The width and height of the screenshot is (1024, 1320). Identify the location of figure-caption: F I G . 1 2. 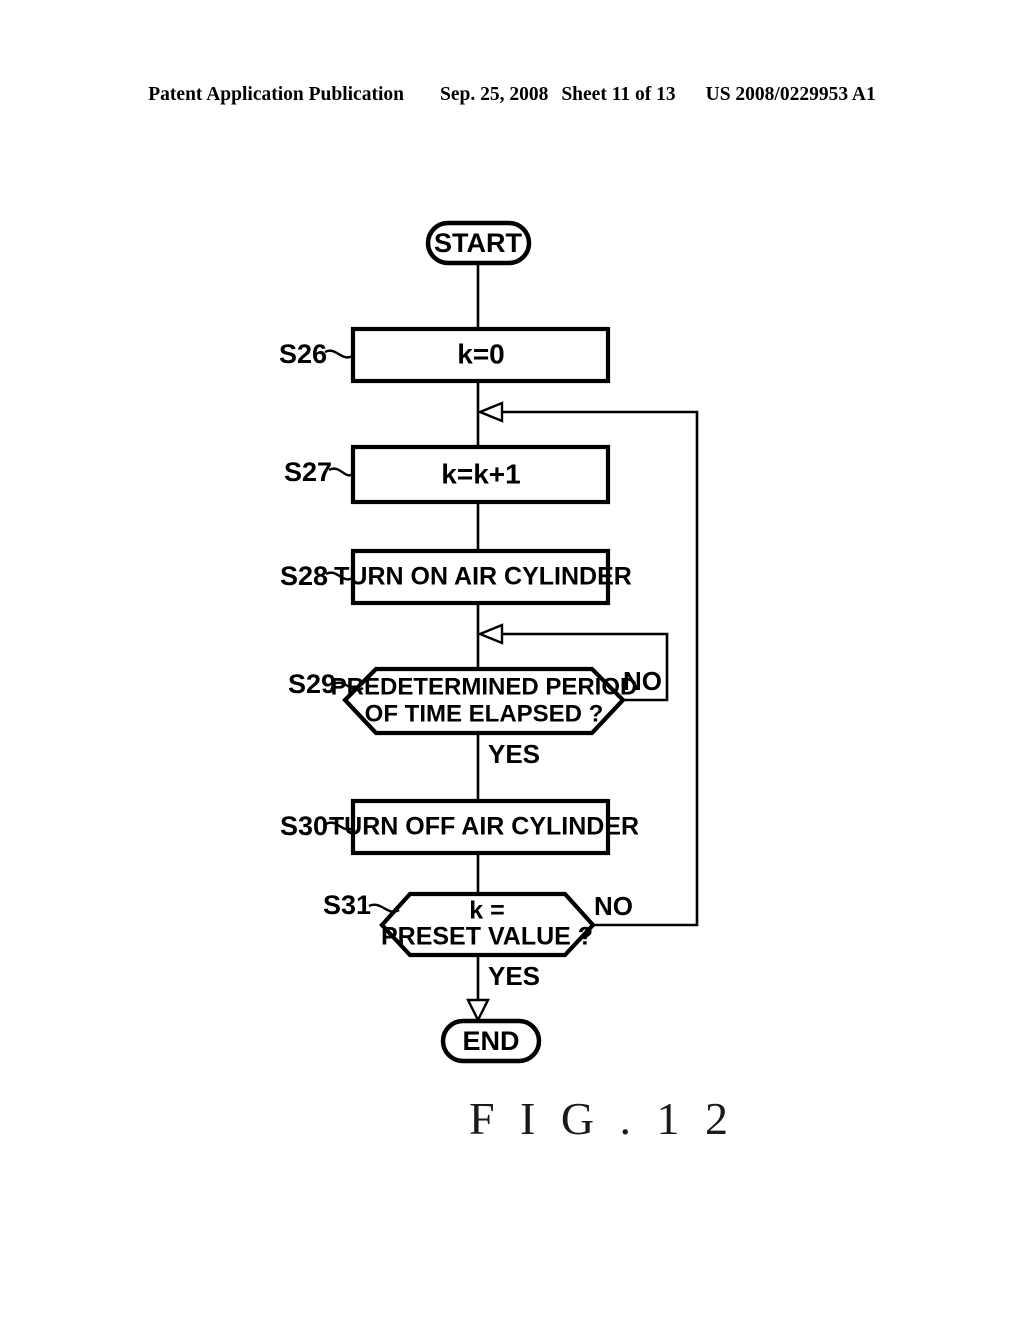
(512, 1118).